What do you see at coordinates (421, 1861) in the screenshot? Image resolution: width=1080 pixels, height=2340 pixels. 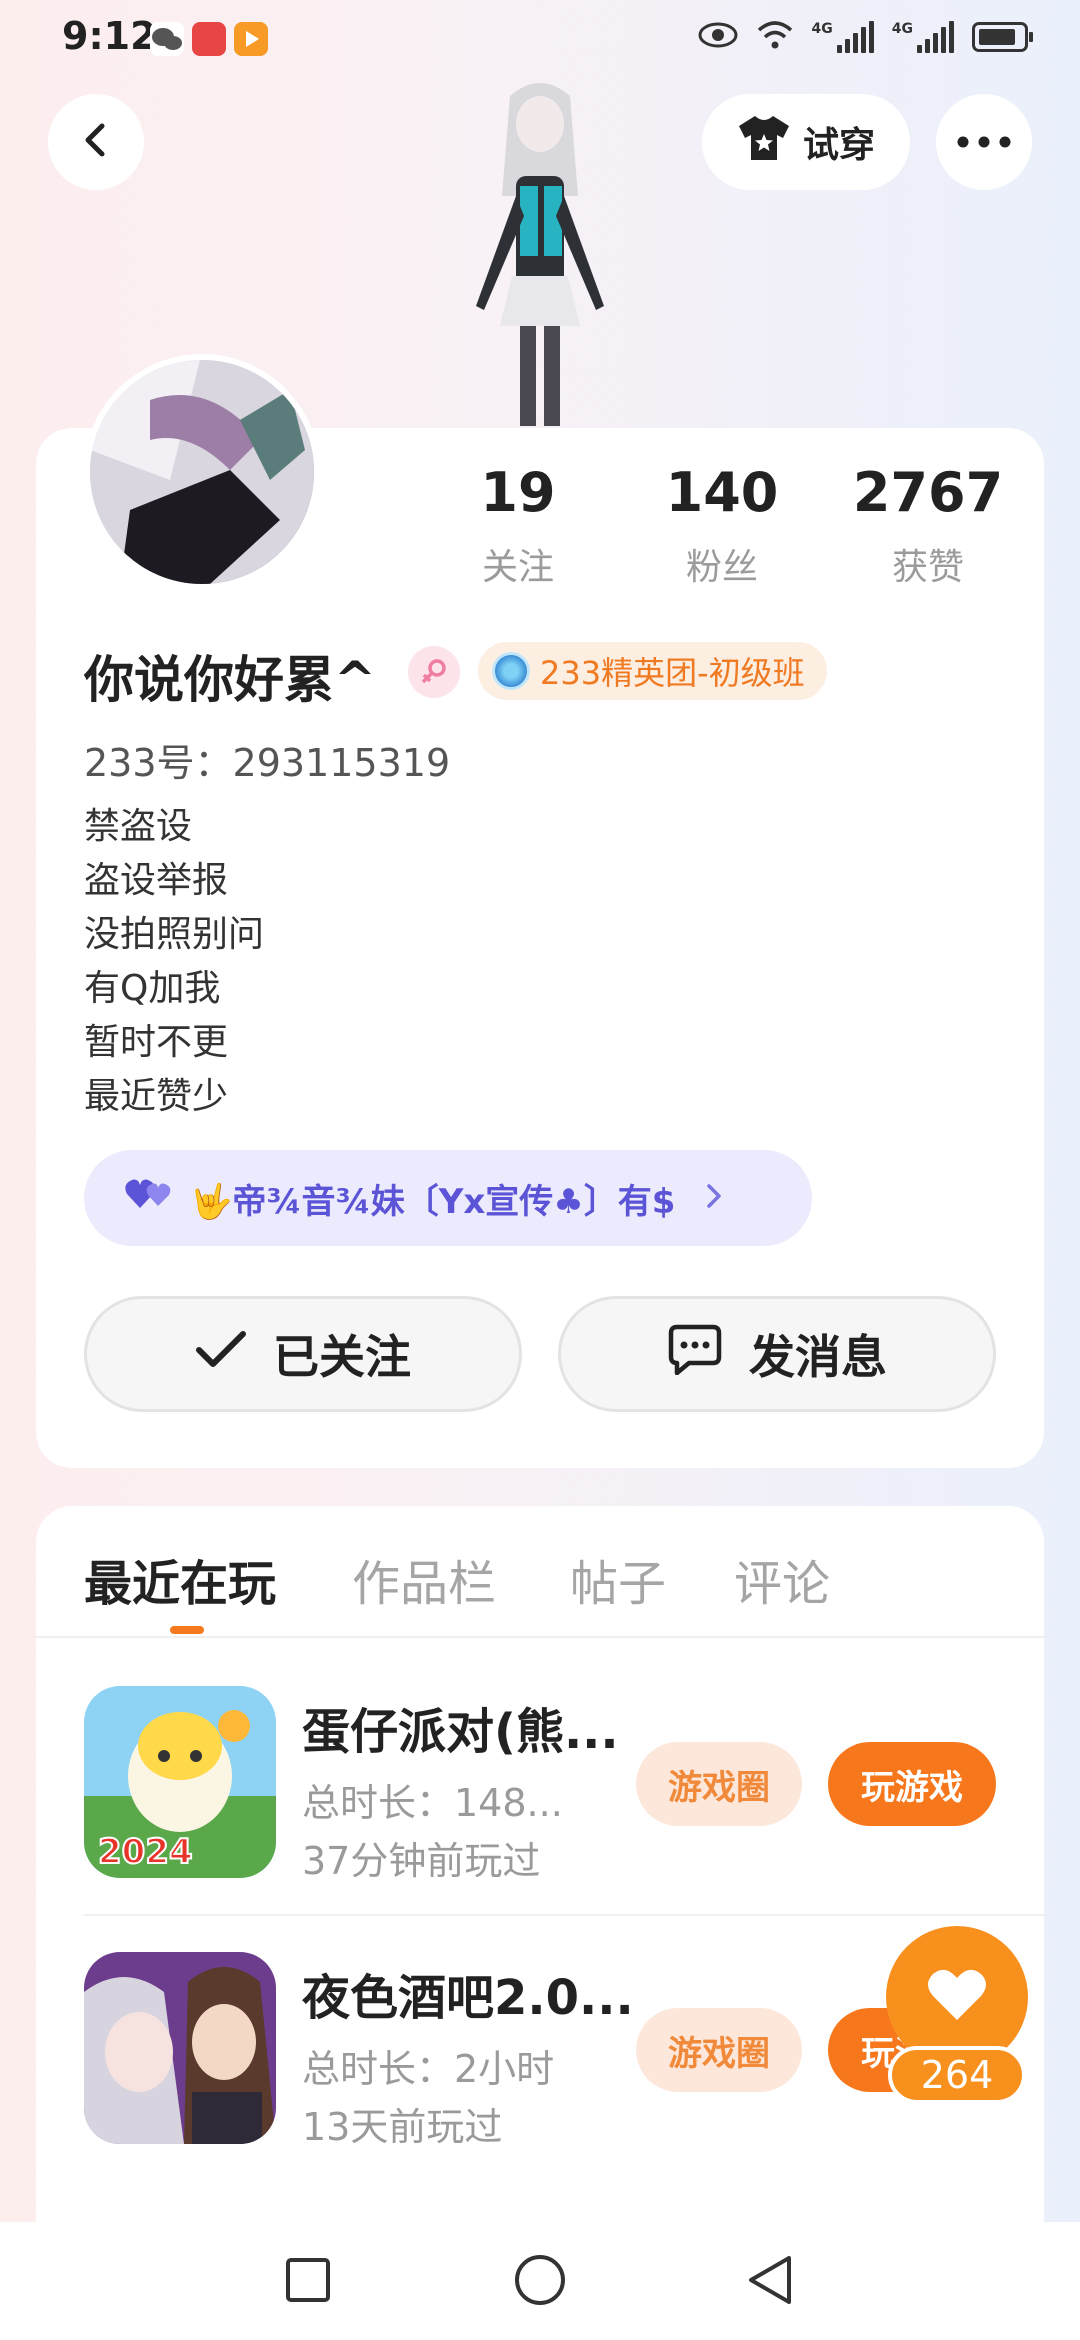 I see `game-last-played: 37分钟前玩过` at bounding box center [421, 1861].